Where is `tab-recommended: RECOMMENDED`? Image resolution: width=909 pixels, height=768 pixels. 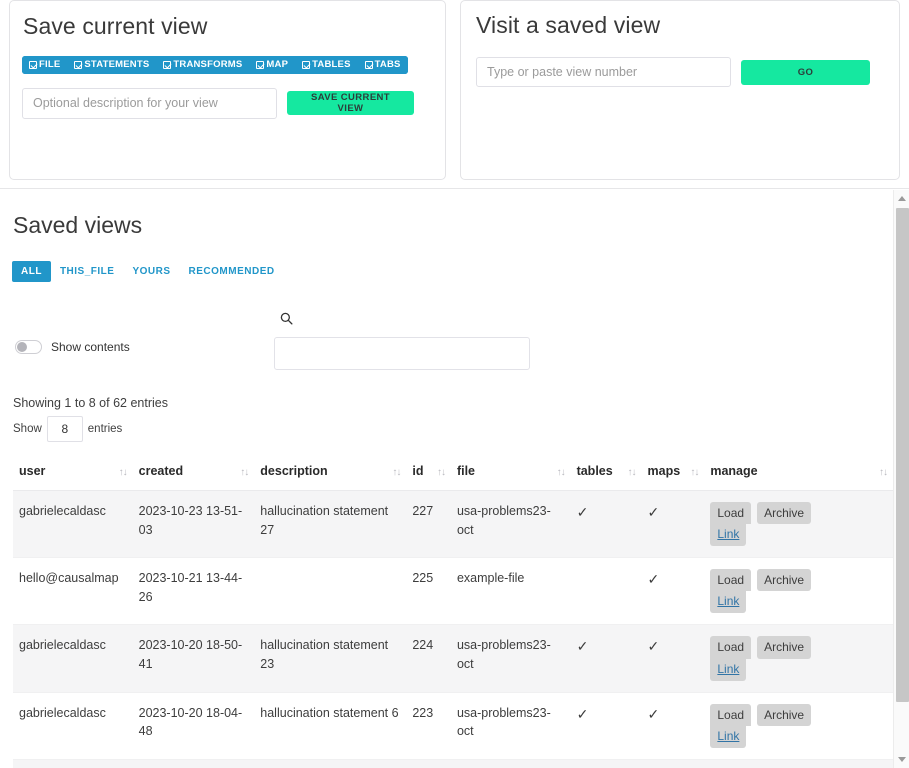
tab-recommended: RECOMMENDED is located at coordinates (232, 271).